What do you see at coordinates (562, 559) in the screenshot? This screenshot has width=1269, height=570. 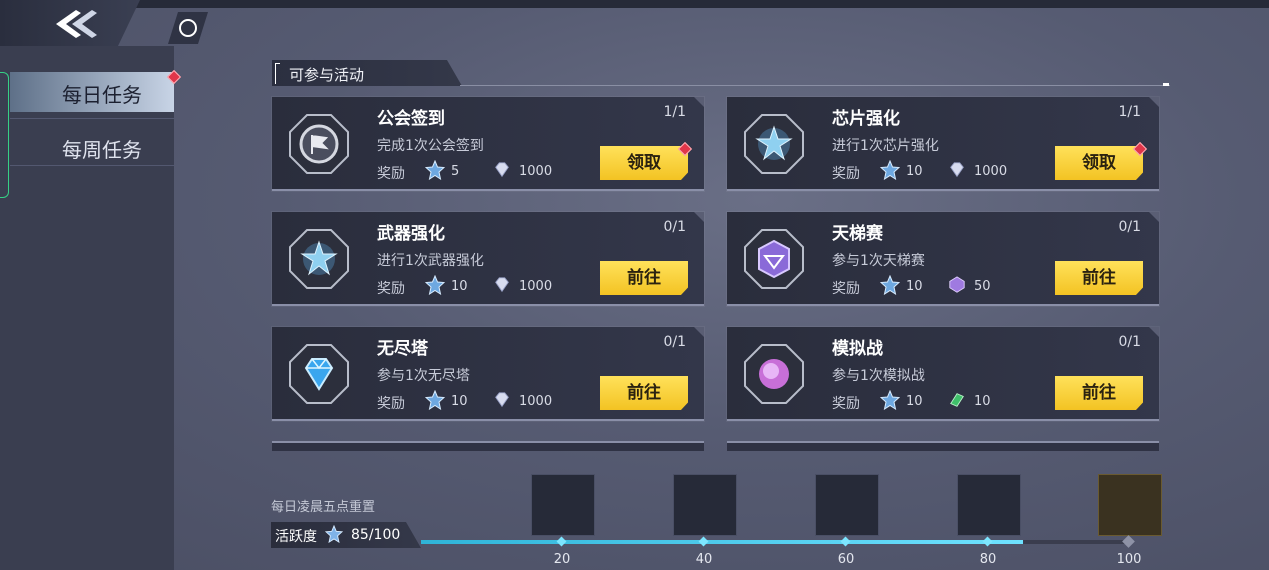 I see `milestone-label: 20` at bounding box center [562, 559].